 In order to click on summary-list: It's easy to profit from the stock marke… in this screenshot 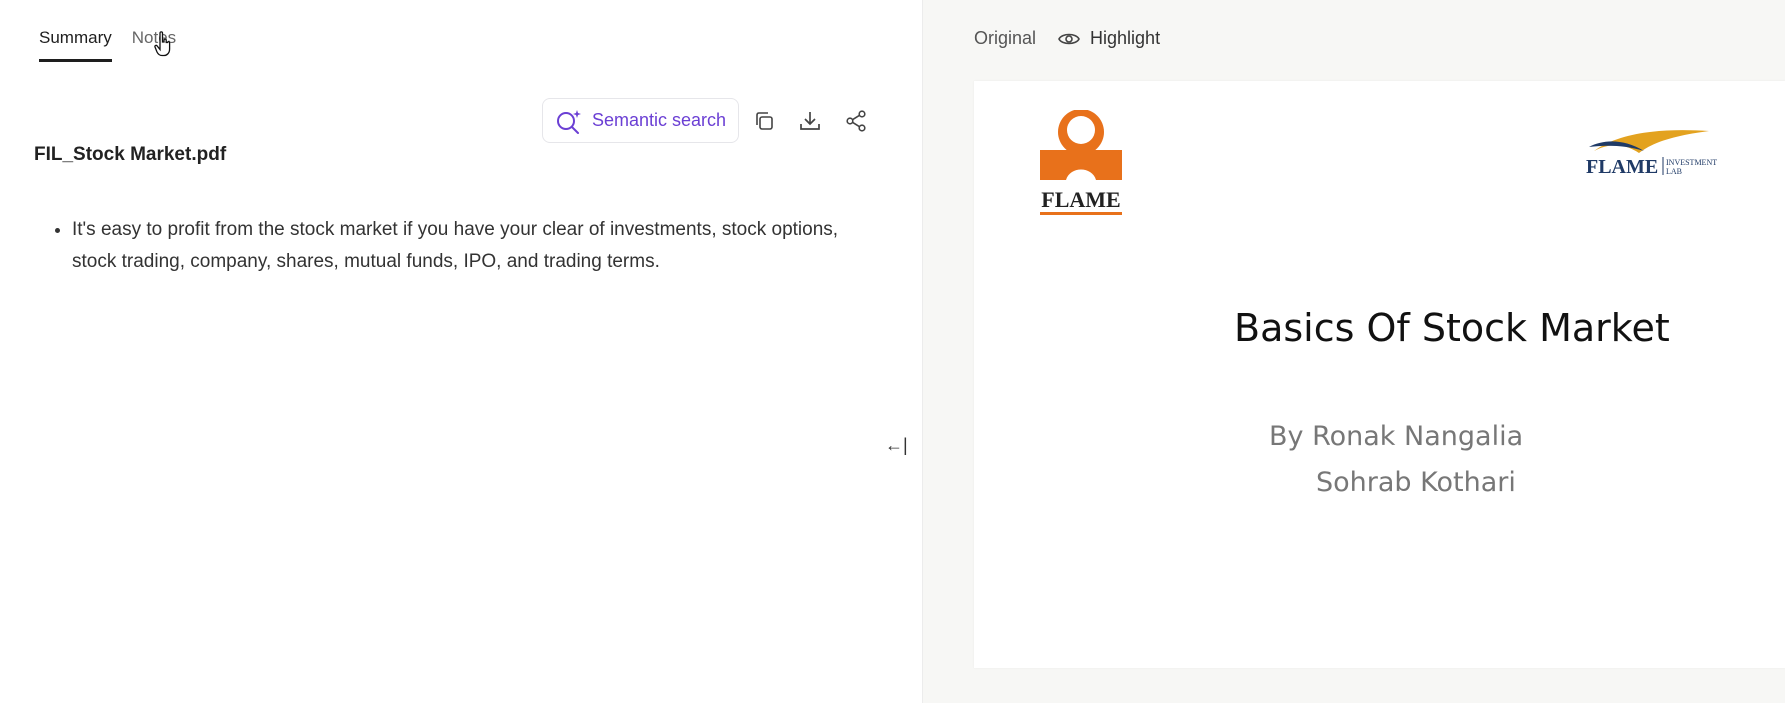, I will do `click(467, 246)`.